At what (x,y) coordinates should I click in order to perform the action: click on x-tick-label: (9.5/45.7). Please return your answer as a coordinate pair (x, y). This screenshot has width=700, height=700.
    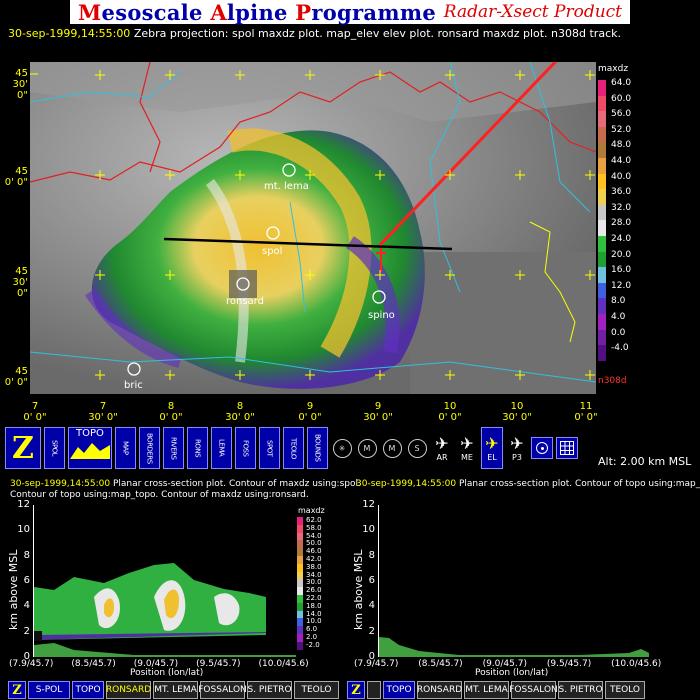
    Looking at the image, I should click on (569, 664).